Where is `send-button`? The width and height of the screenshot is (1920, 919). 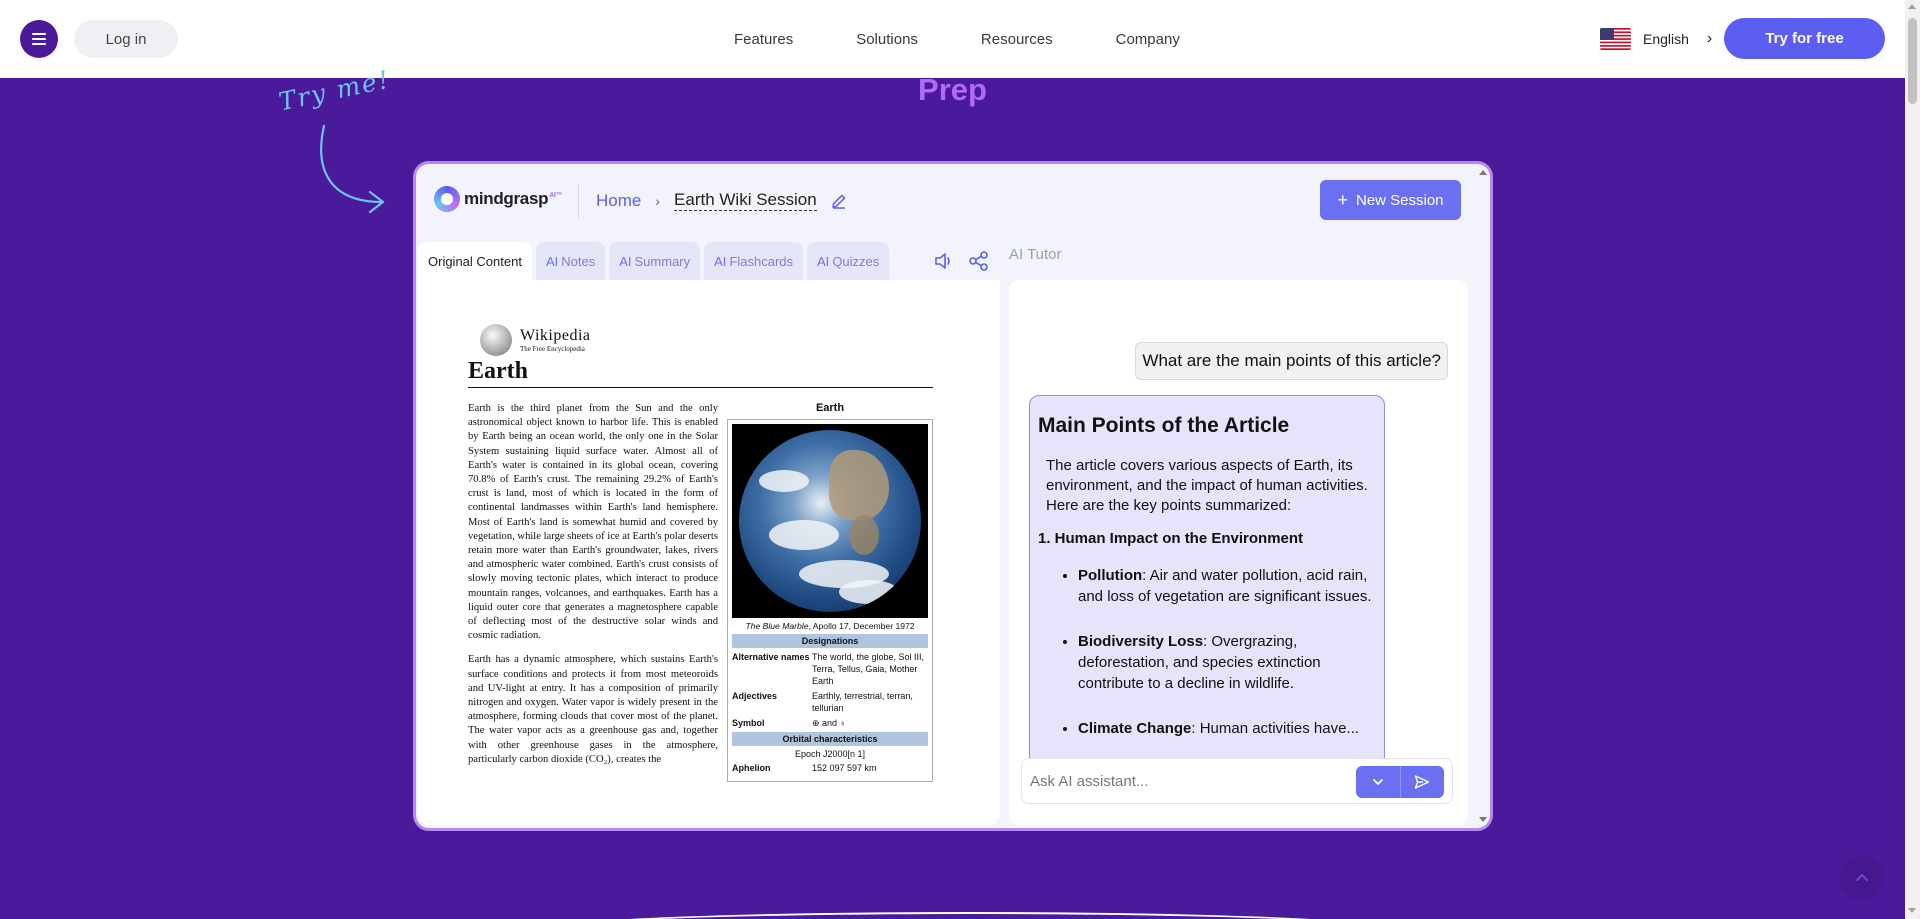 send-button is located at coordinates (1423, 782).